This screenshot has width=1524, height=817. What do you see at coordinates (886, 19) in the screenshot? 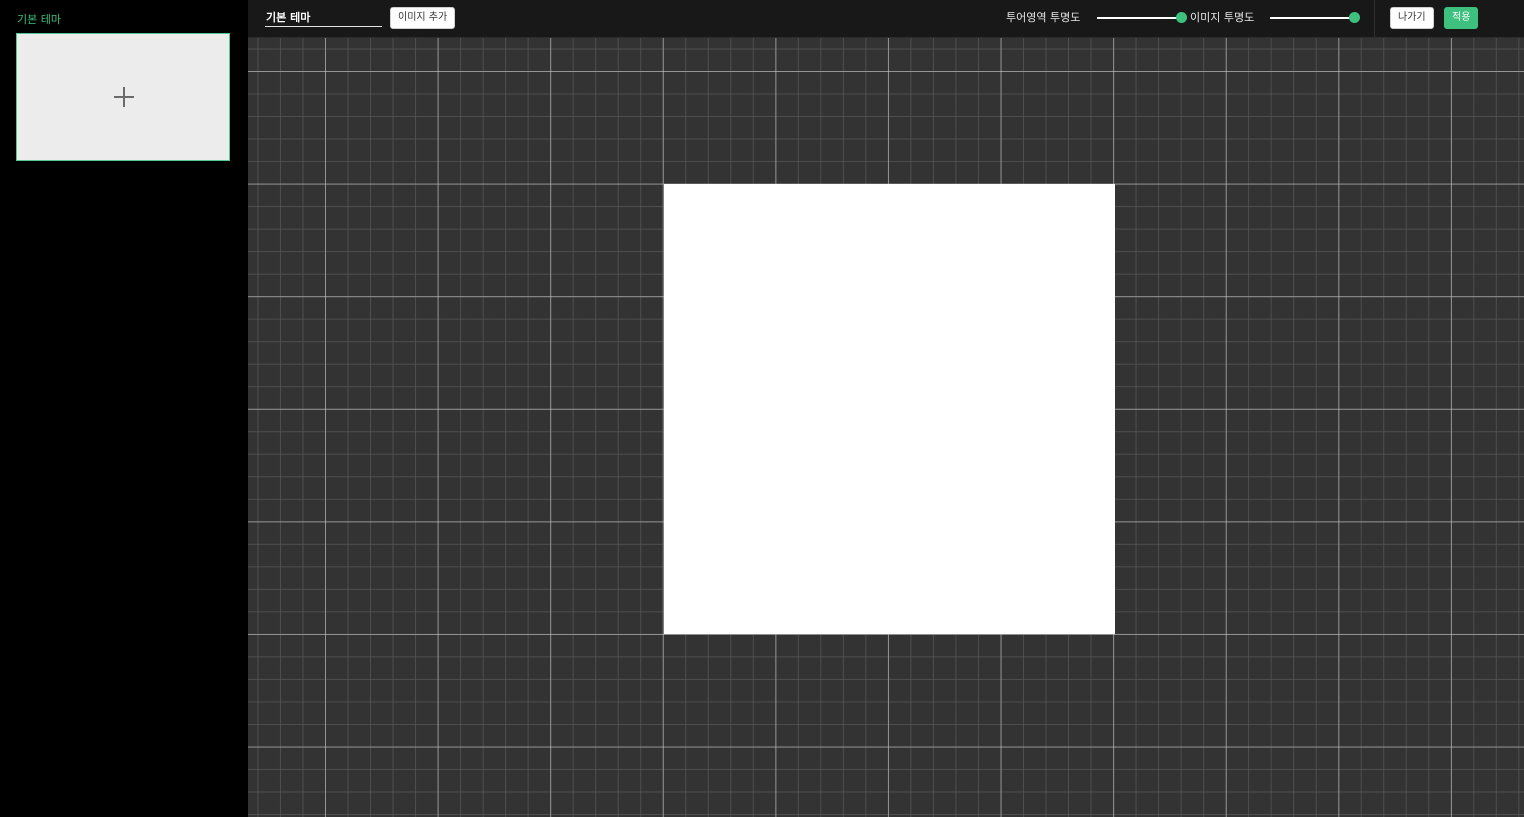
I see `toolbar: 이미지 추가 투어영역 투명도 이미지 투명도 나가기 적용` at bounding box center [886, 19].